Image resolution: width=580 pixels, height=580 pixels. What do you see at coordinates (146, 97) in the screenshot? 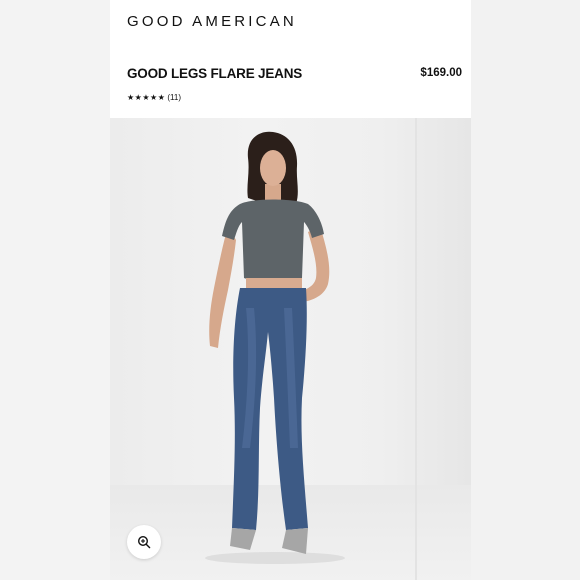
I see `rating-stars-icon: ★★★★★` at bounding box center [146, 97].